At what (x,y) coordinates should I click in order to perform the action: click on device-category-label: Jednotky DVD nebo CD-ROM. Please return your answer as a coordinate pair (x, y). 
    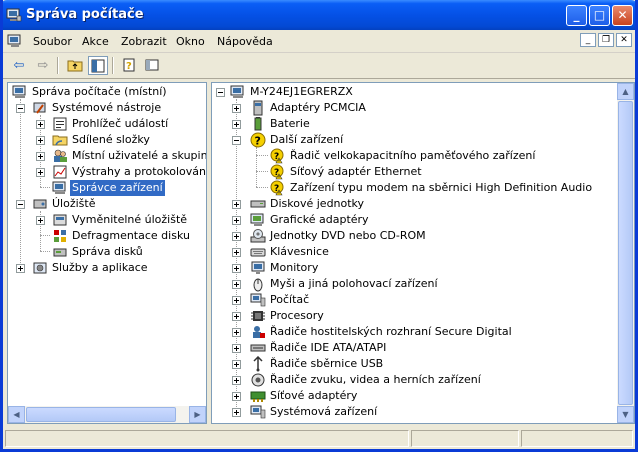
    Looking at the image, I should click on (348, 235).